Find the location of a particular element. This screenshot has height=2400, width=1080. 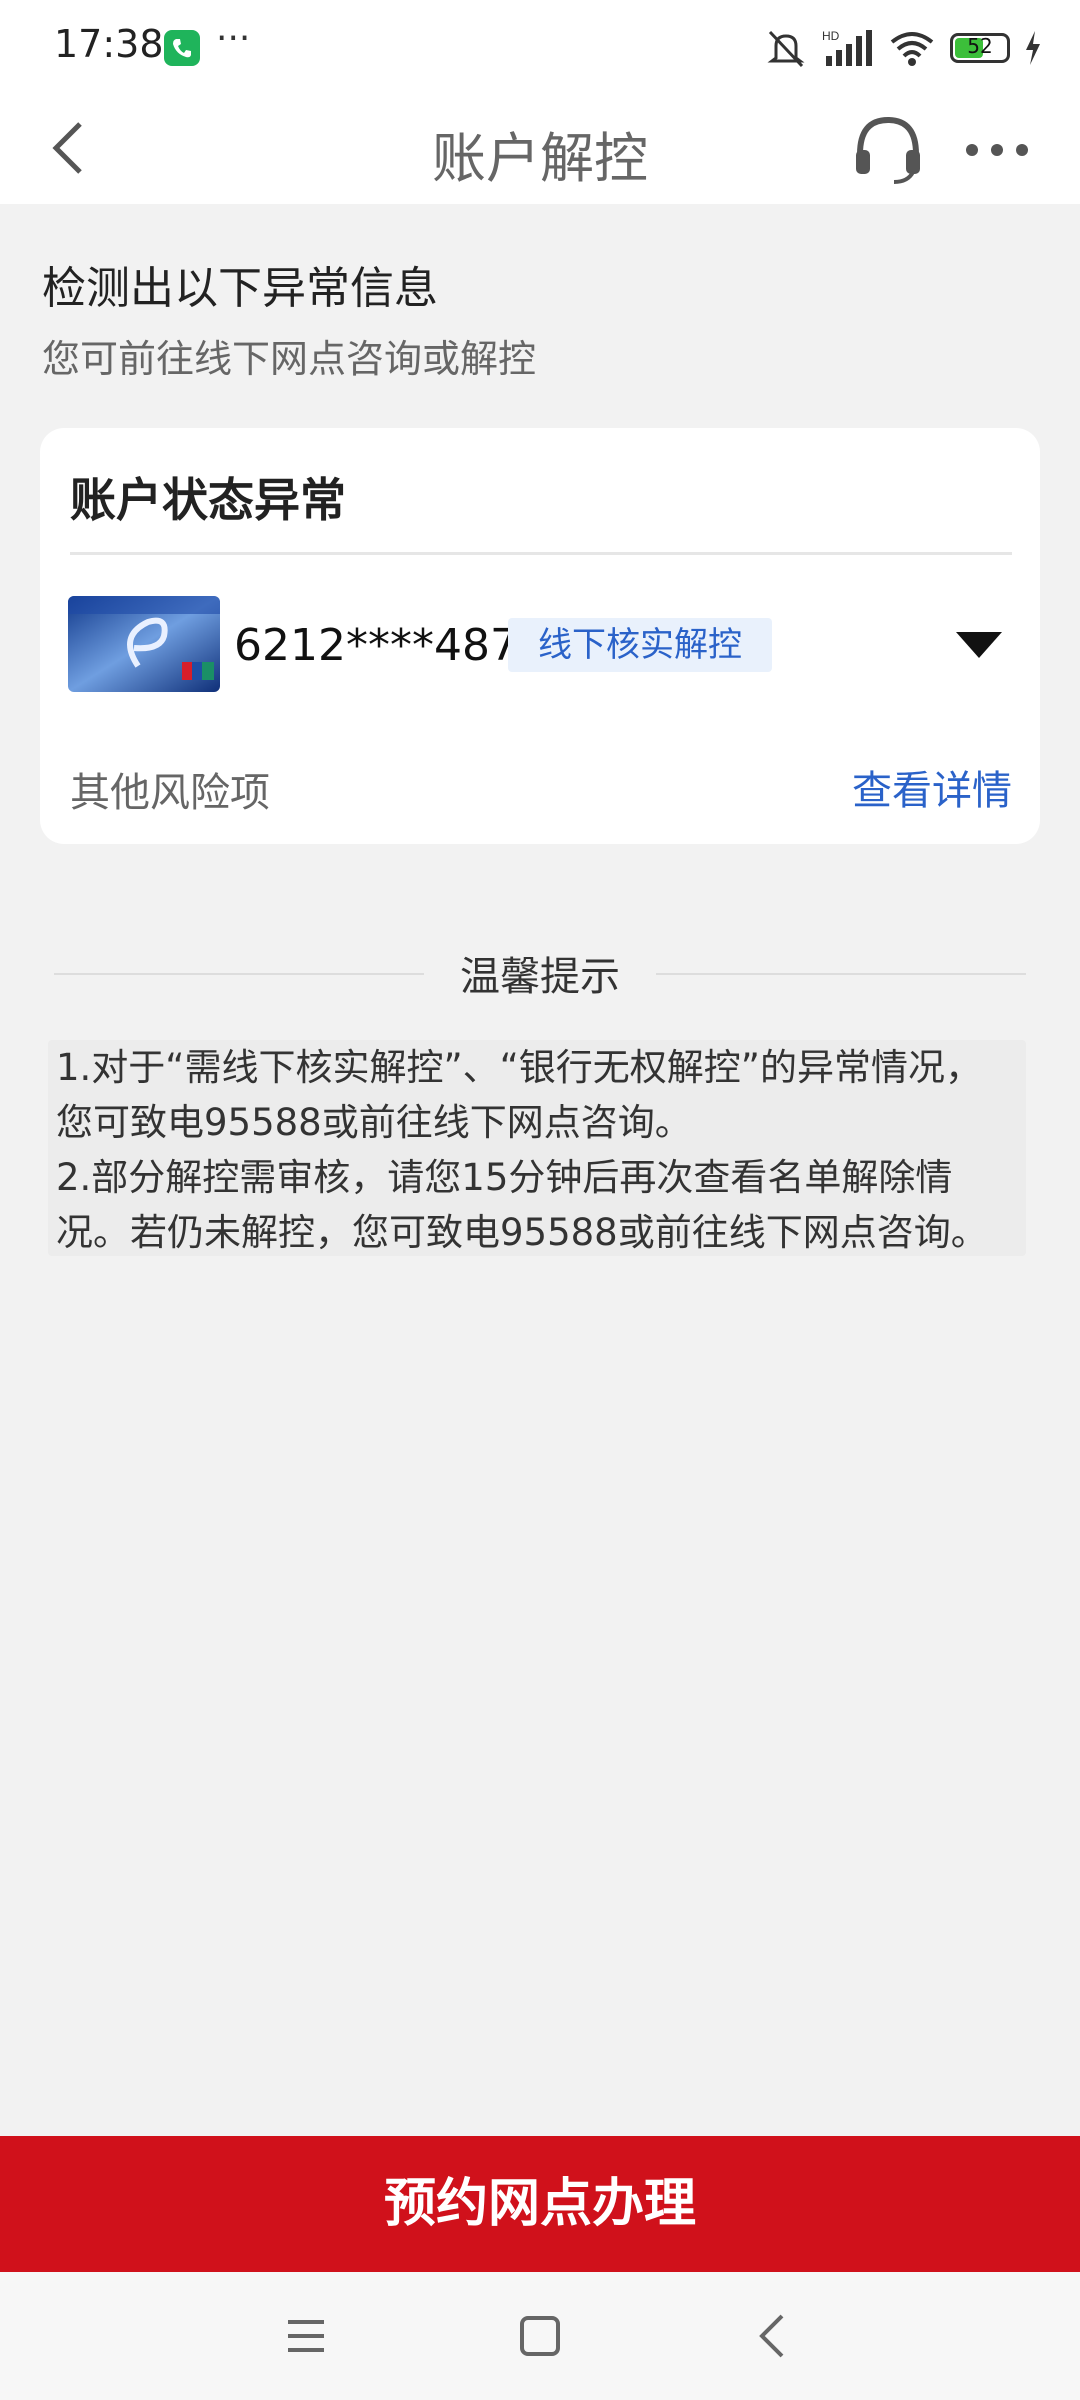

customer-service-button is located at coordinates (888, 148).